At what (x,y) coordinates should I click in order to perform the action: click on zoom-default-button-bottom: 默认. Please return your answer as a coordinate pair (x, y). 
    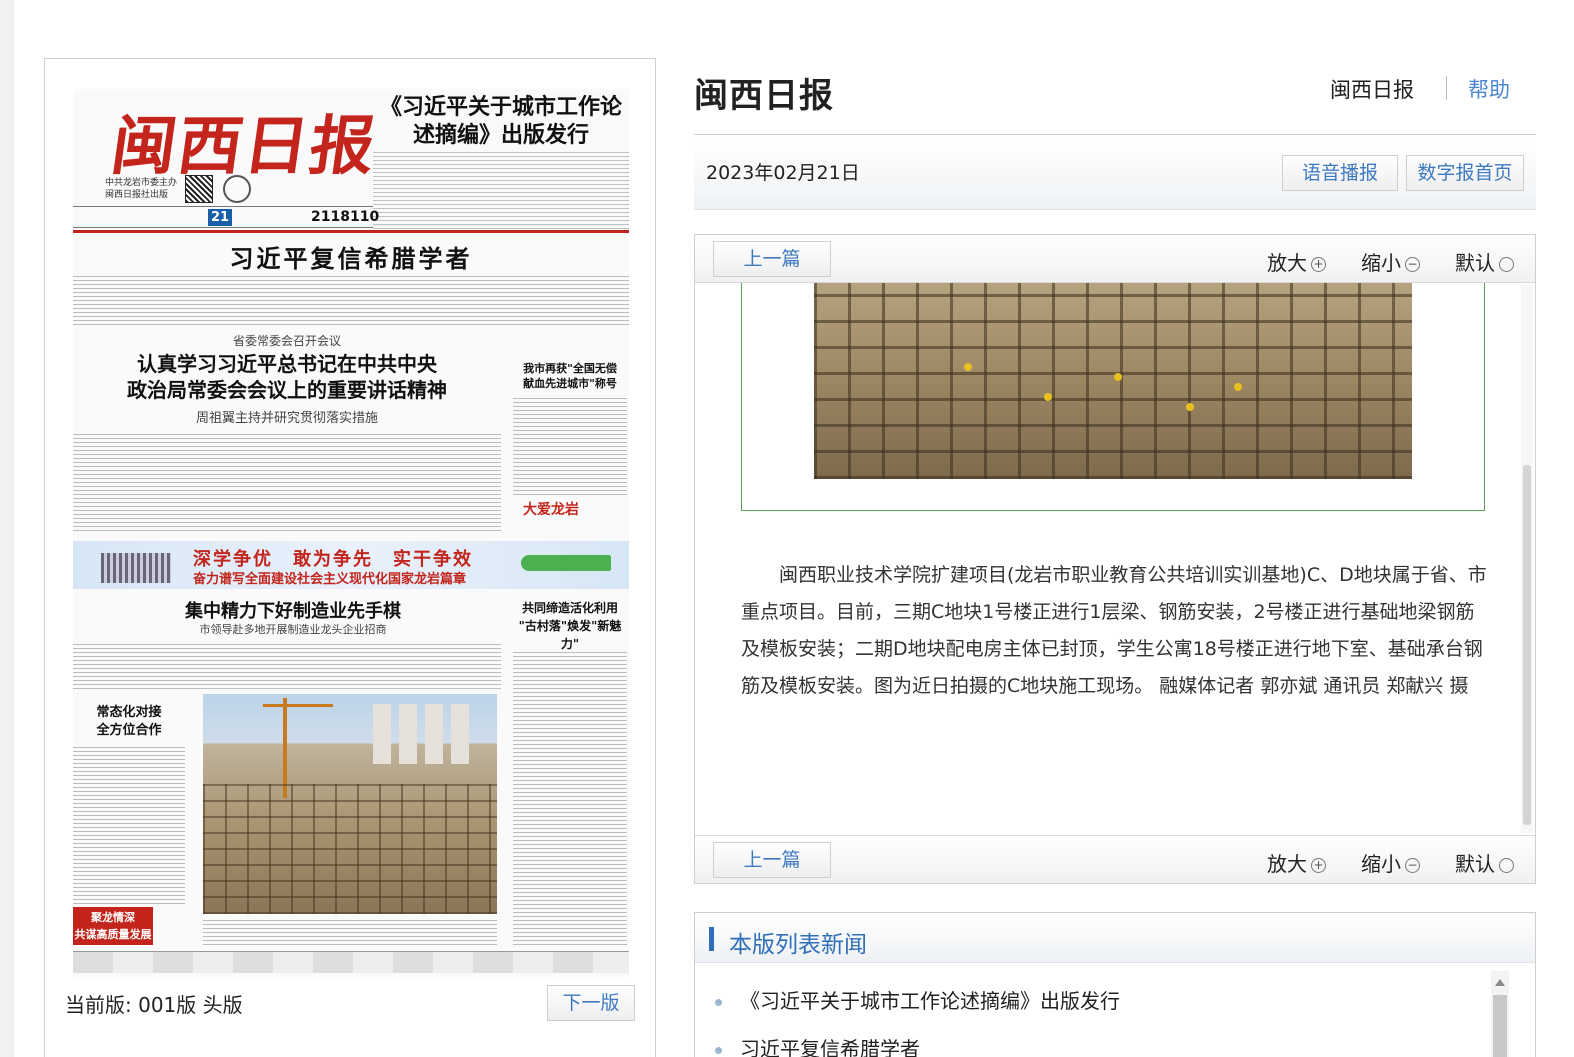
    Looking at the image, I should click on (1484, 862).